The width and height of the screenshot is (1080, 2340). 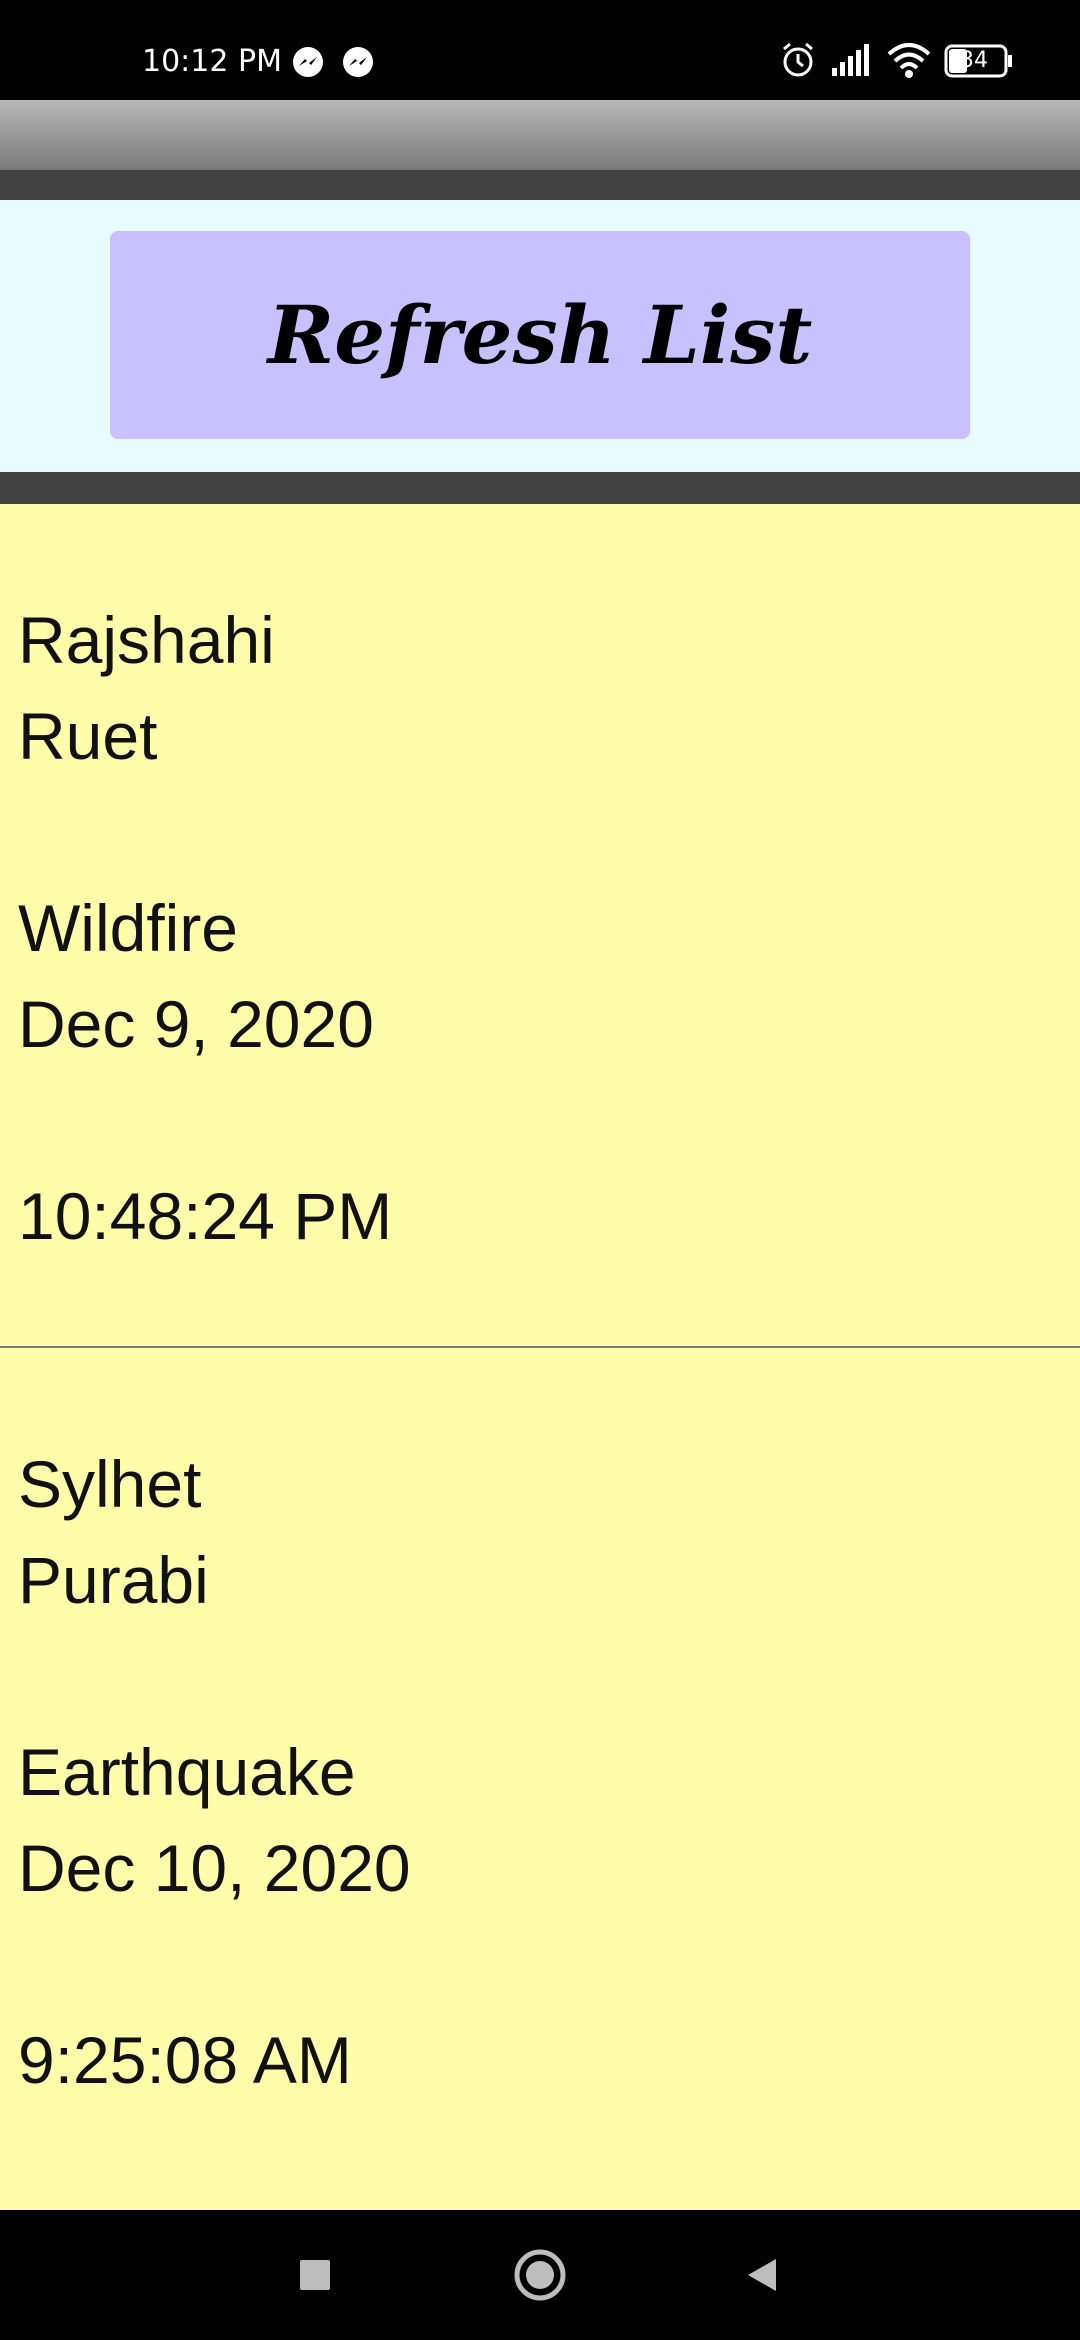 I want to click on signal-icon, so click(x=851, y=62).